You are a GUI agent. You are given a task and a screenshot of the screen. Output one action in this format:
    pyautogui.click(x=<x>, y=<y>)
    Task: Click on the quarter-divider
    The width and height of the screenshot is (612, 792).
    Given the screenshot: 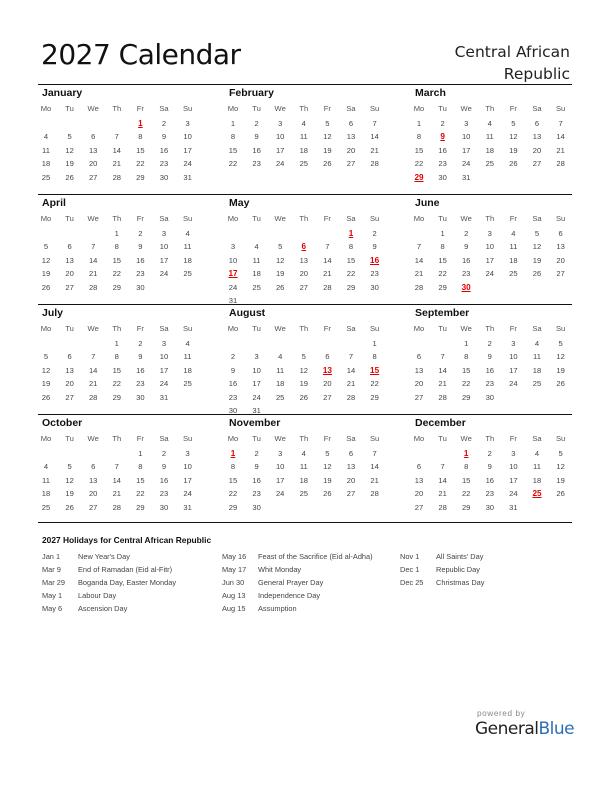 What is the action you would take?
    pyautogui.click(x=305, y=194)
    